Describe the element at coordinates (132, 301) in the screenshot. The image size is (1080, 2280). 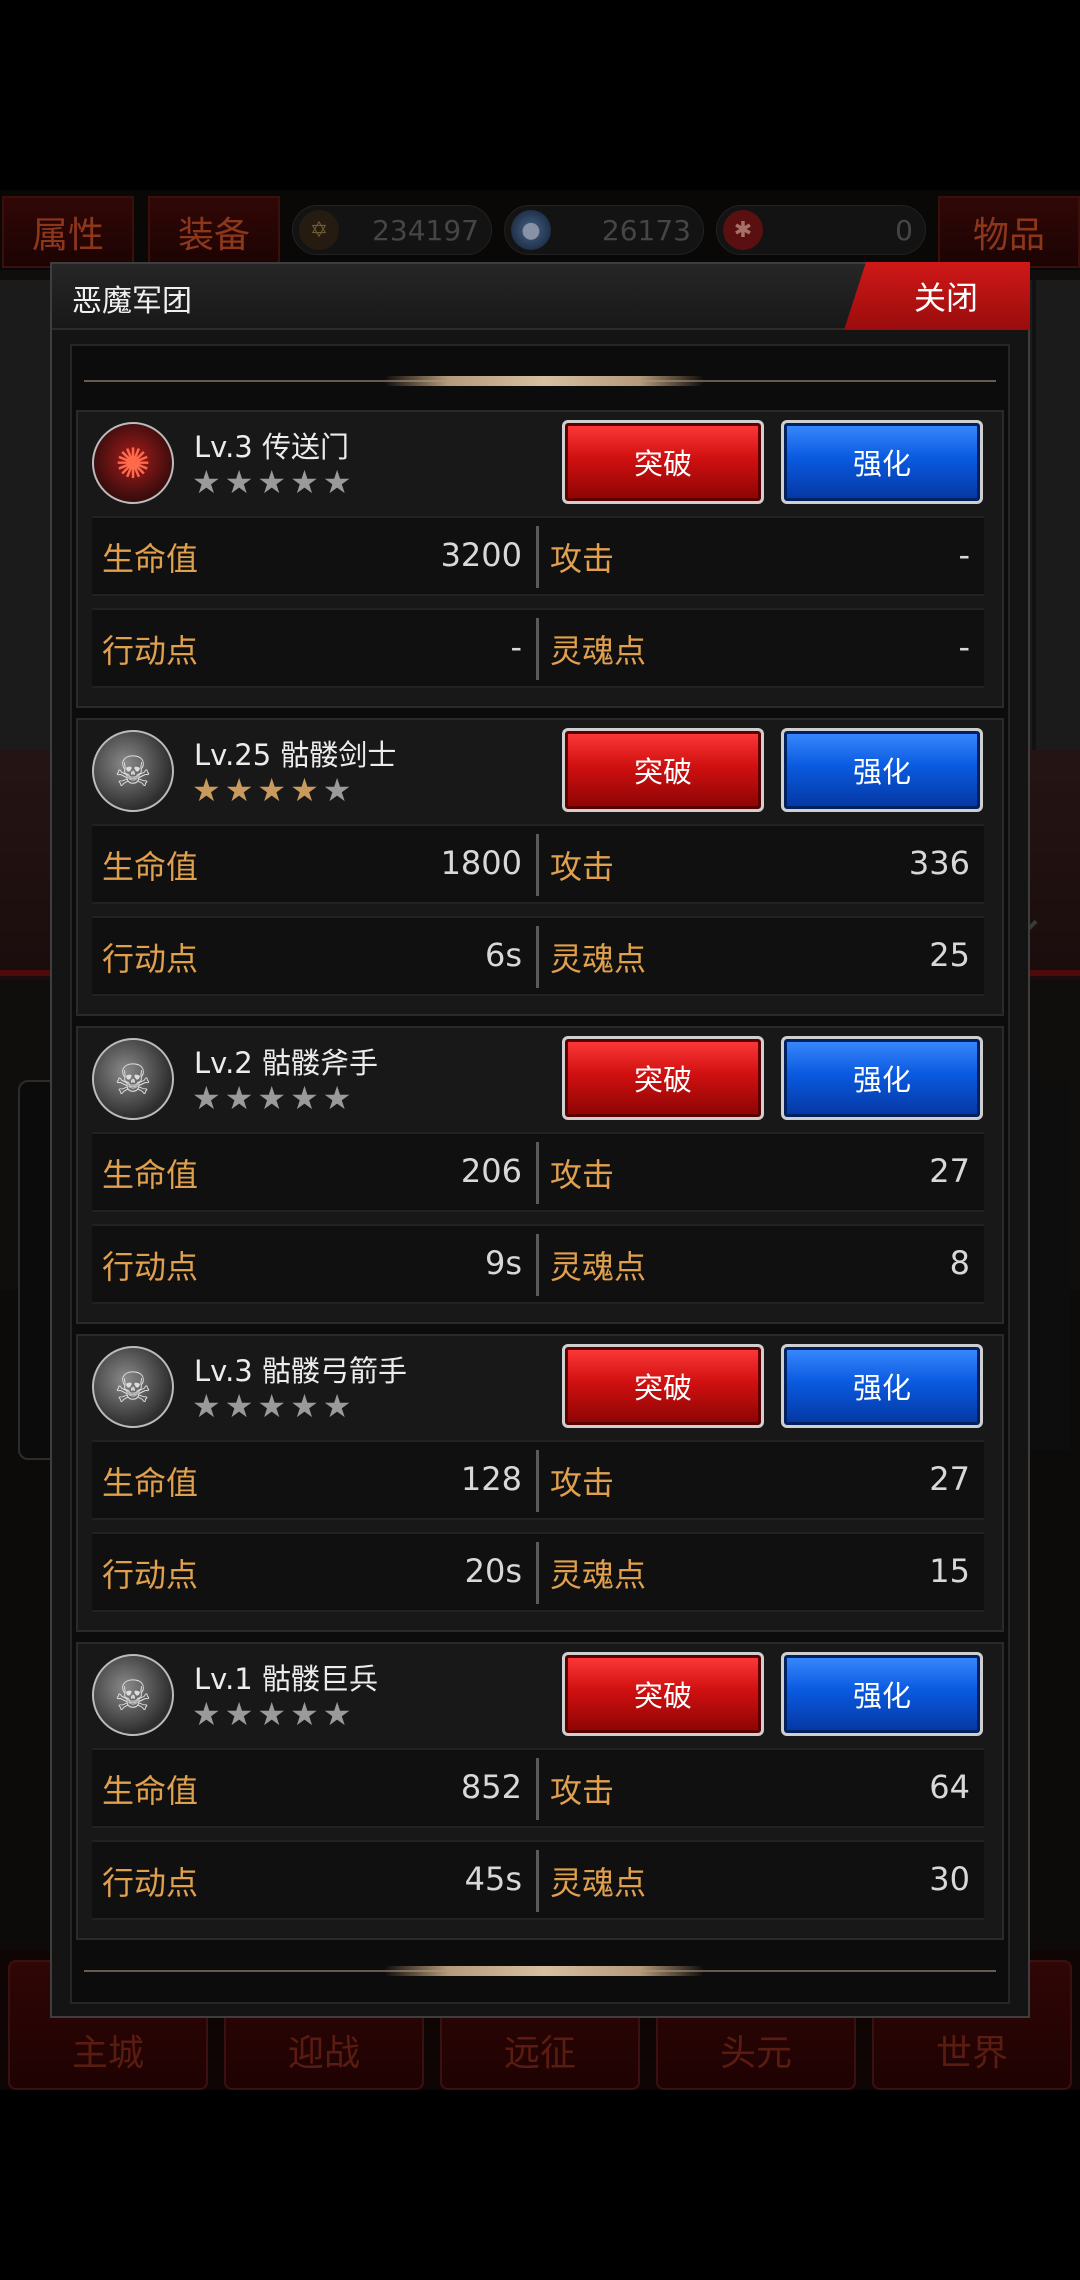
I see `dialog-title: 恶魔军团` at that location.